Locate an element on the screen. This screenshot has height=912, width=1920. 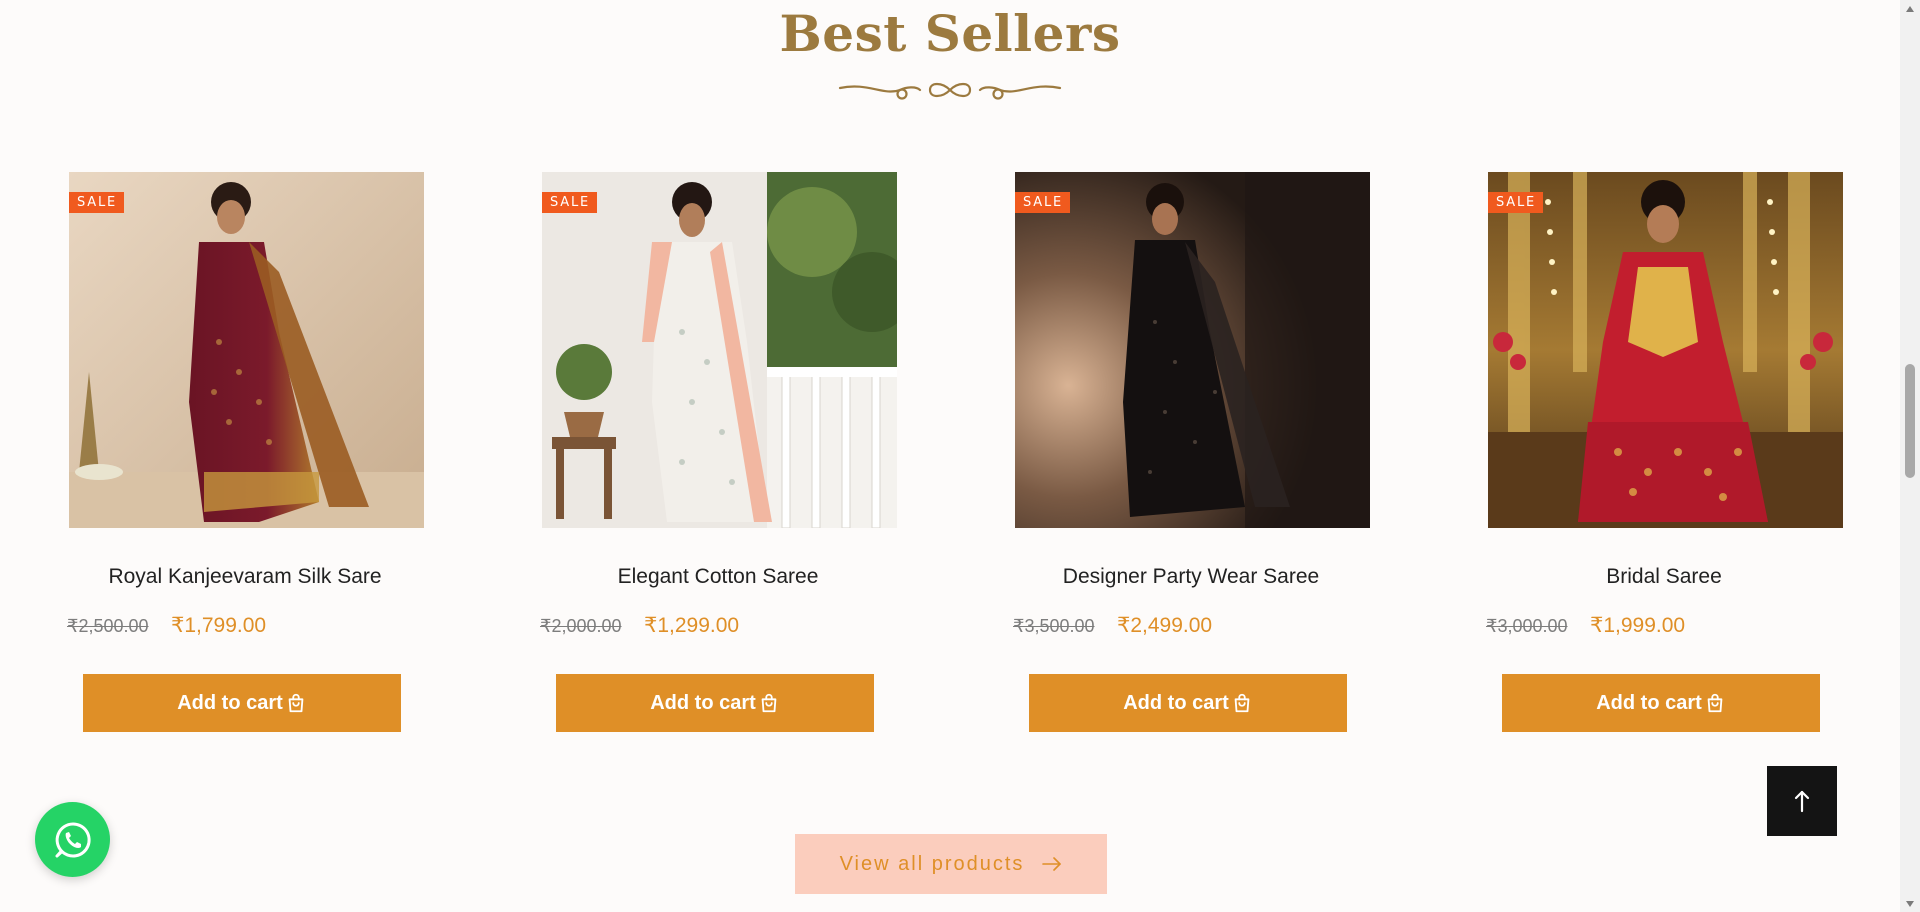
price-row: ₹3,000.00 ₹1,999.00 is located at coordinates (1585, 625).